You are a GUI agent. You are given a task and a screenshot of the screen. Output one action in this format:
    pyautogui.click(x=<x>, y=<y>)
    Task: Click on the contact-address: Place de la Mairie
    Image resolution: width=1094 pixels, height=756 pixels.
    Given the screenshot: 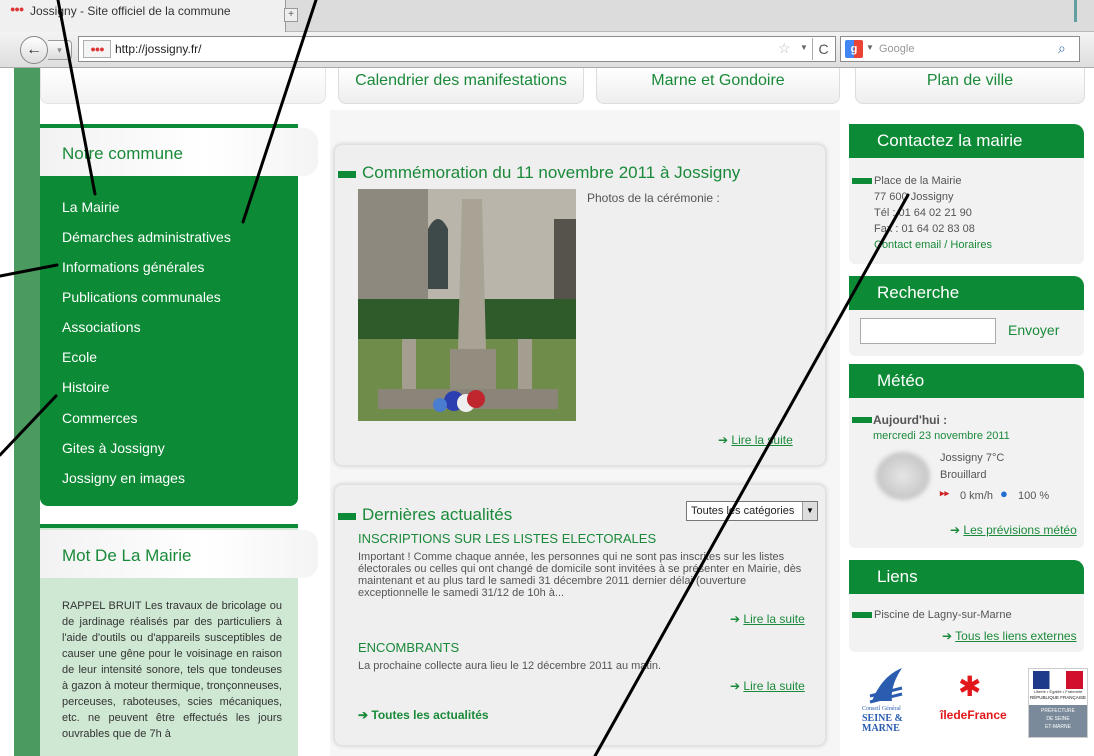 What is the action you would take?
    pyautogui.click(x=918, y=181)
    